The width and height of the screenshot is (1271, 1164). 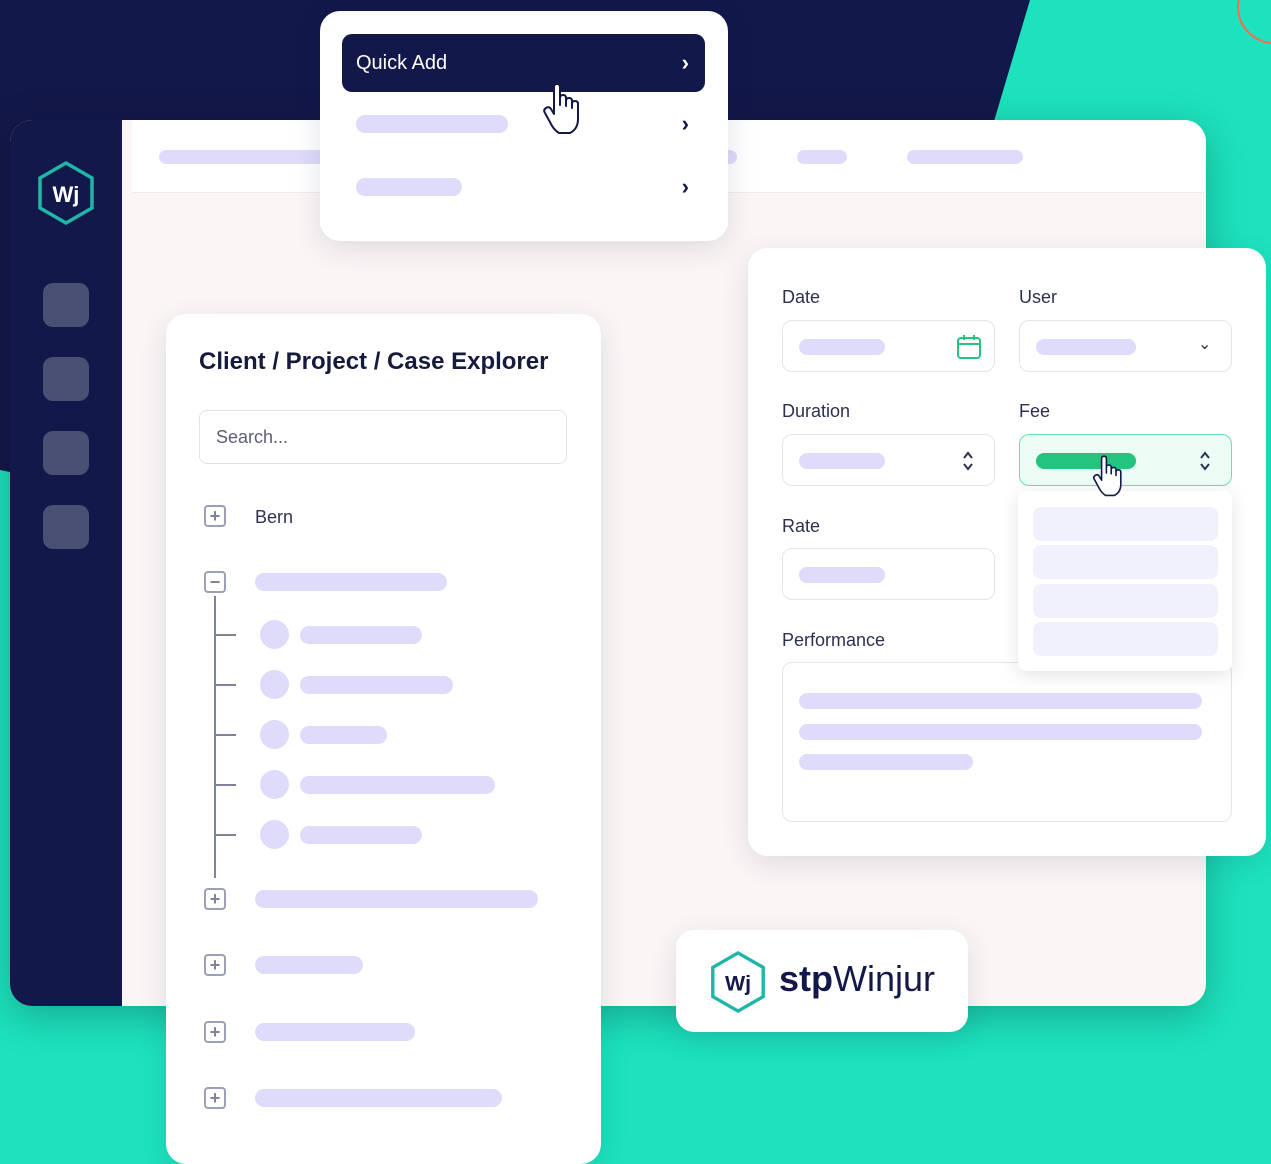 What do you see at coordinates (66, 563) in the screenshot?
I see `app-sidebar: Wj` at bounding box center [66, 563].